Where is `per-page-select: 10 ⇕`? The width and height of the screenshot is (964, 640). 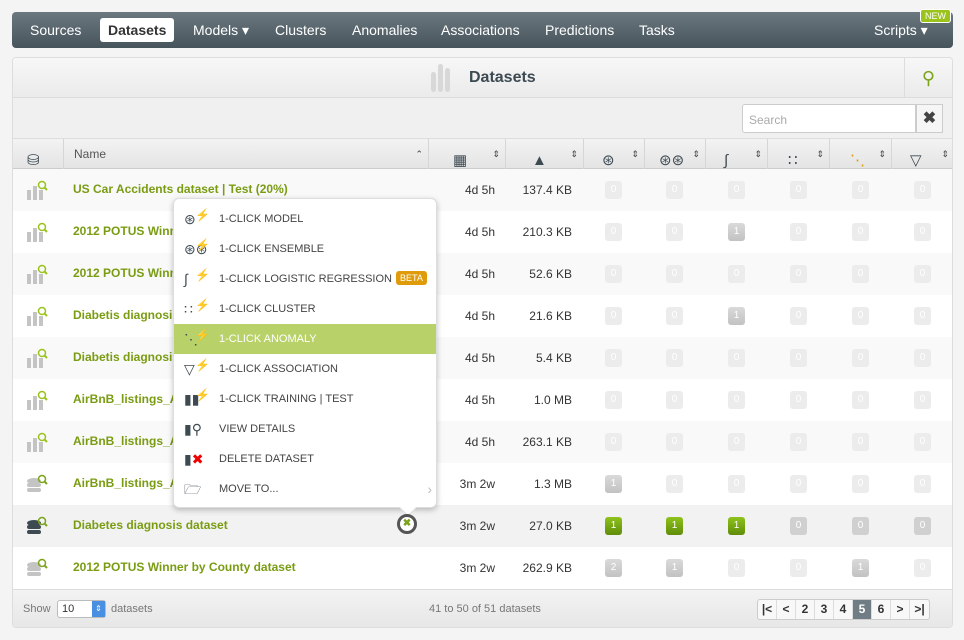
per-page-select: 10 ⇕ is located at coordinates (81, 609).